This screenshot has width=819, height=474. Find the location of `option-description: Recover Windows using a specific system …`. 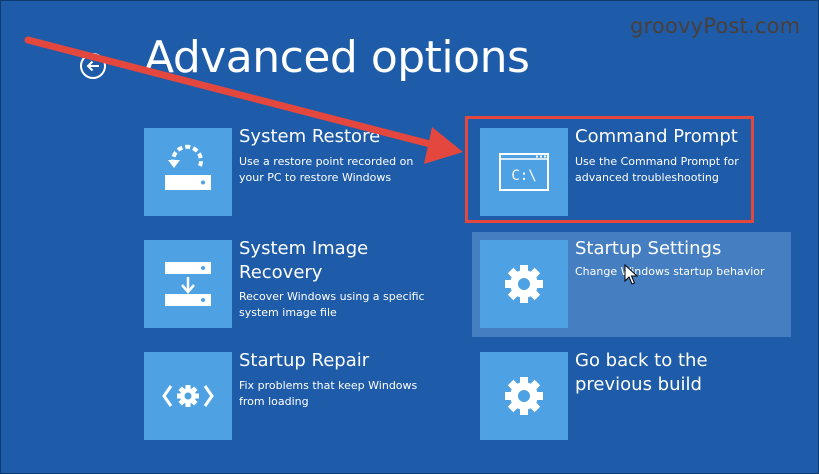

option-description: Recover Windows using a specific system … is located at coordinates (332, 304).